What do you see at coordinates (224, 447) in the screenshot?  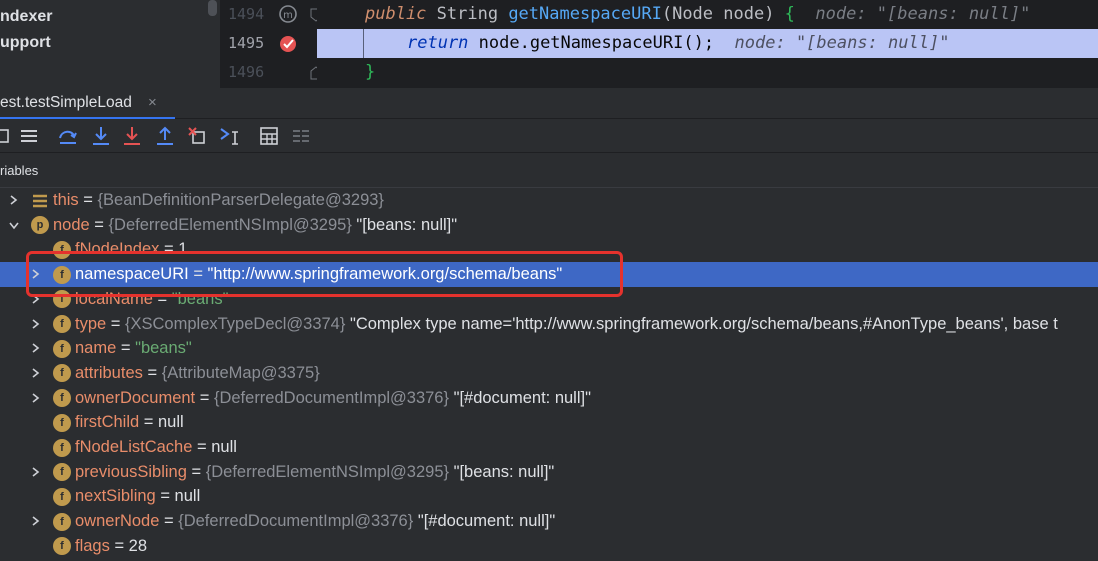 I see `variable-value: null` at bounding box center [224, 447].